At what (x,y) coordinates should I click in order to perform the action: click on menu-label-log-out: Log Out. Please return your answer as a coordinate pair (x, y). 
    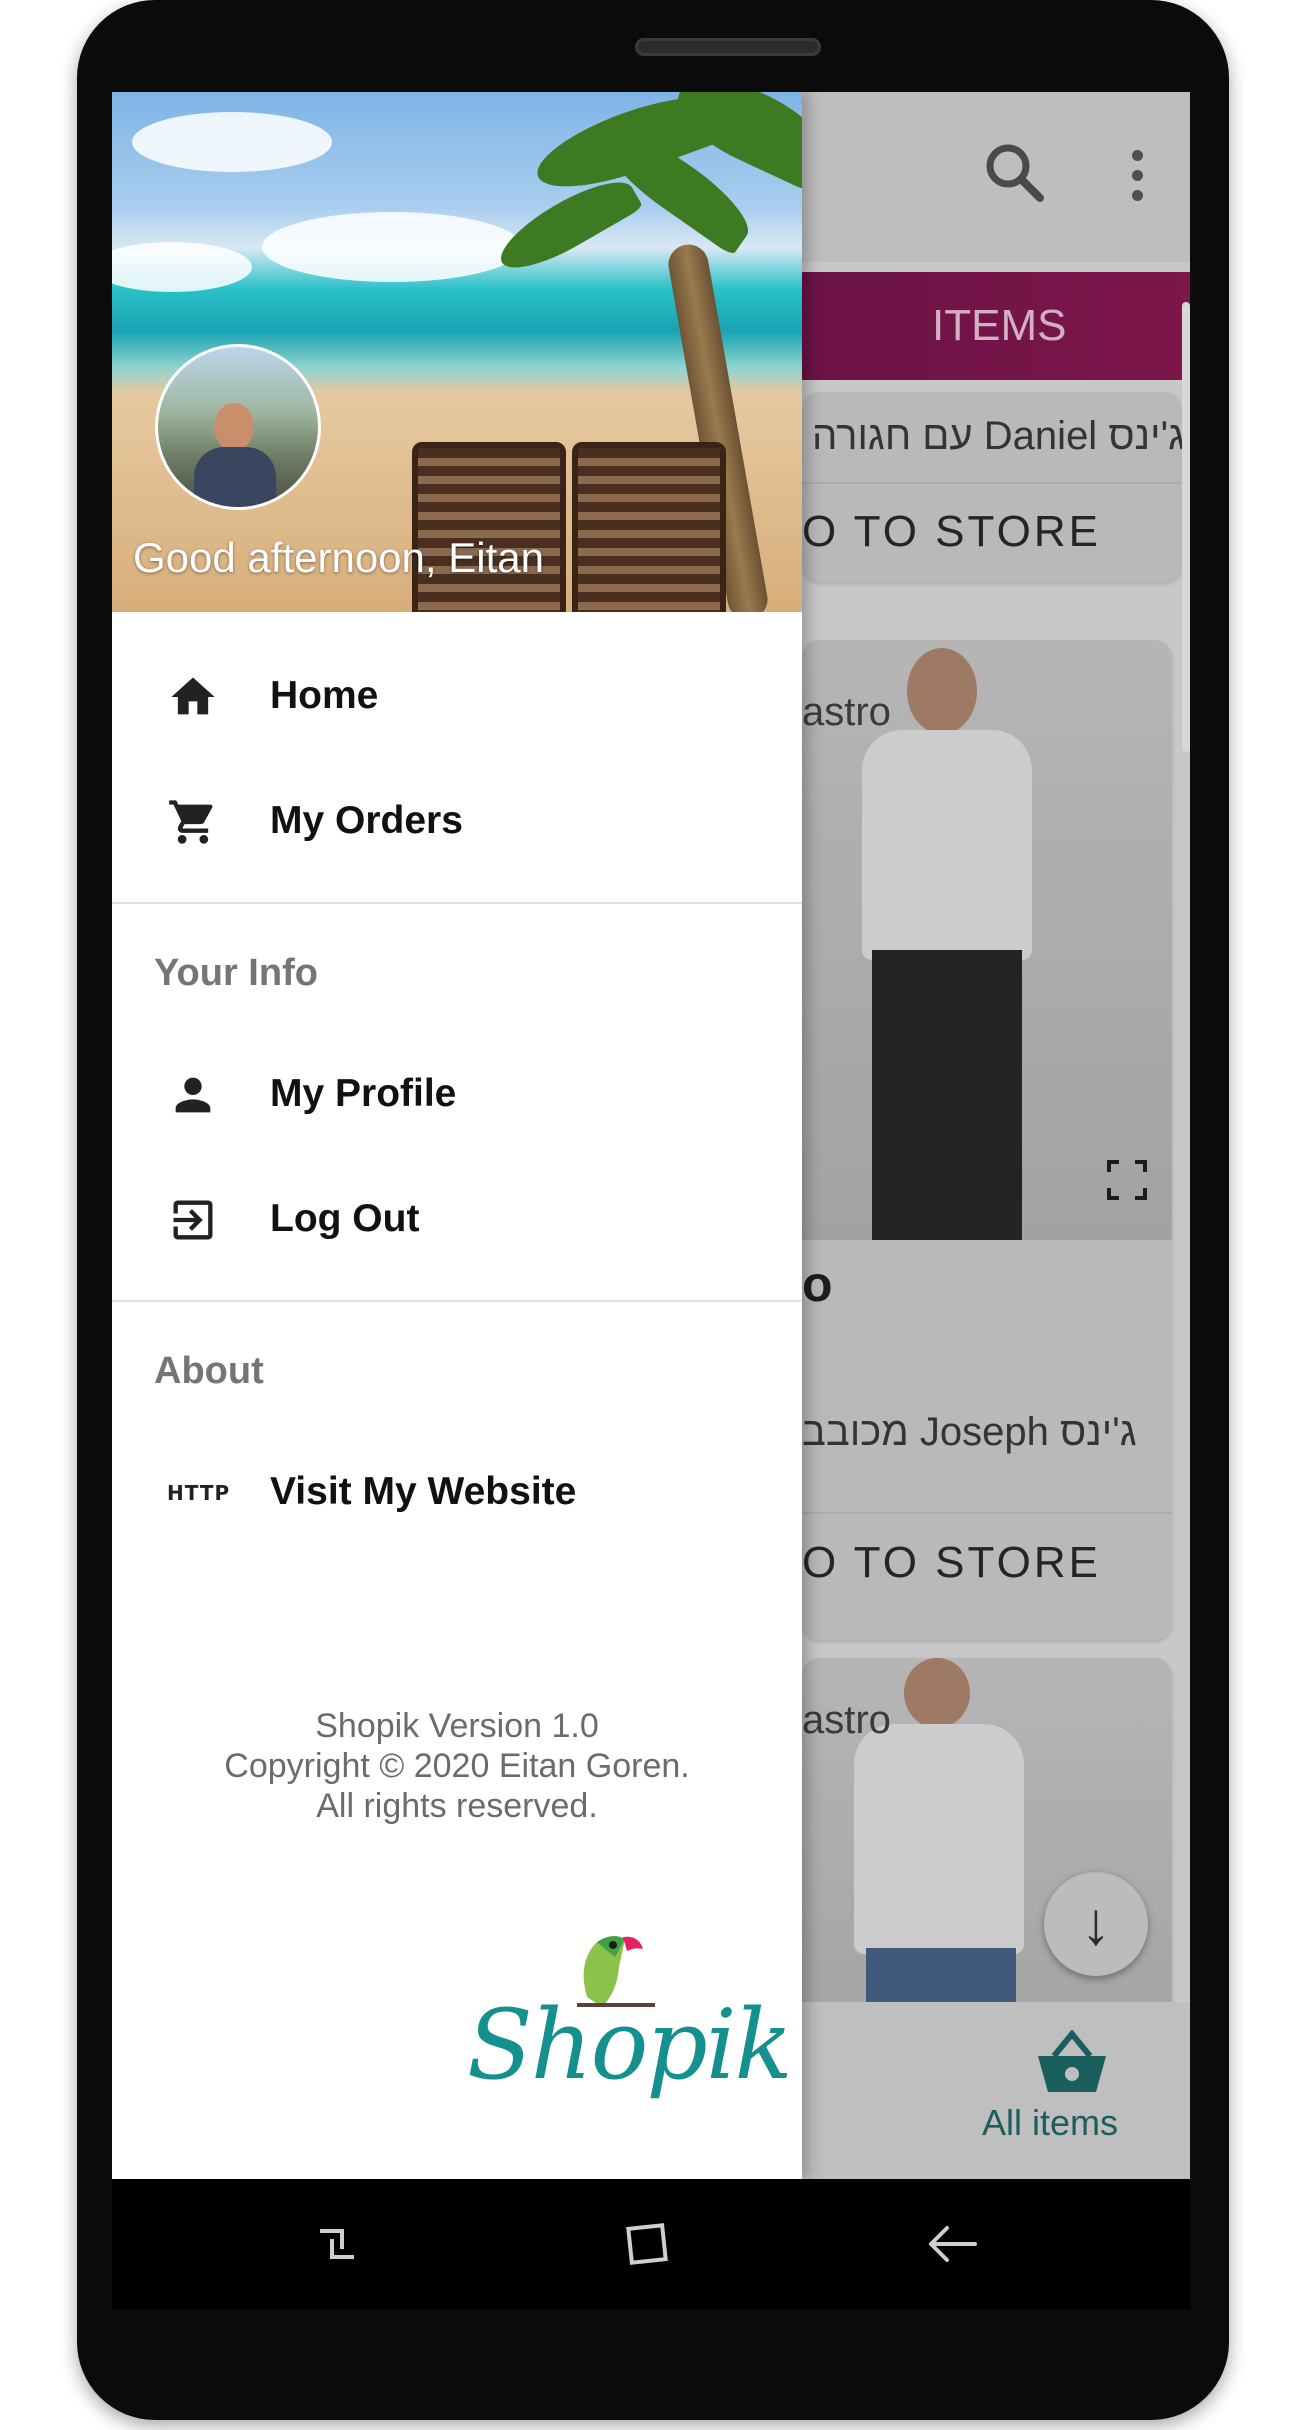
    Looking at the image, I should click on (345, 1218).